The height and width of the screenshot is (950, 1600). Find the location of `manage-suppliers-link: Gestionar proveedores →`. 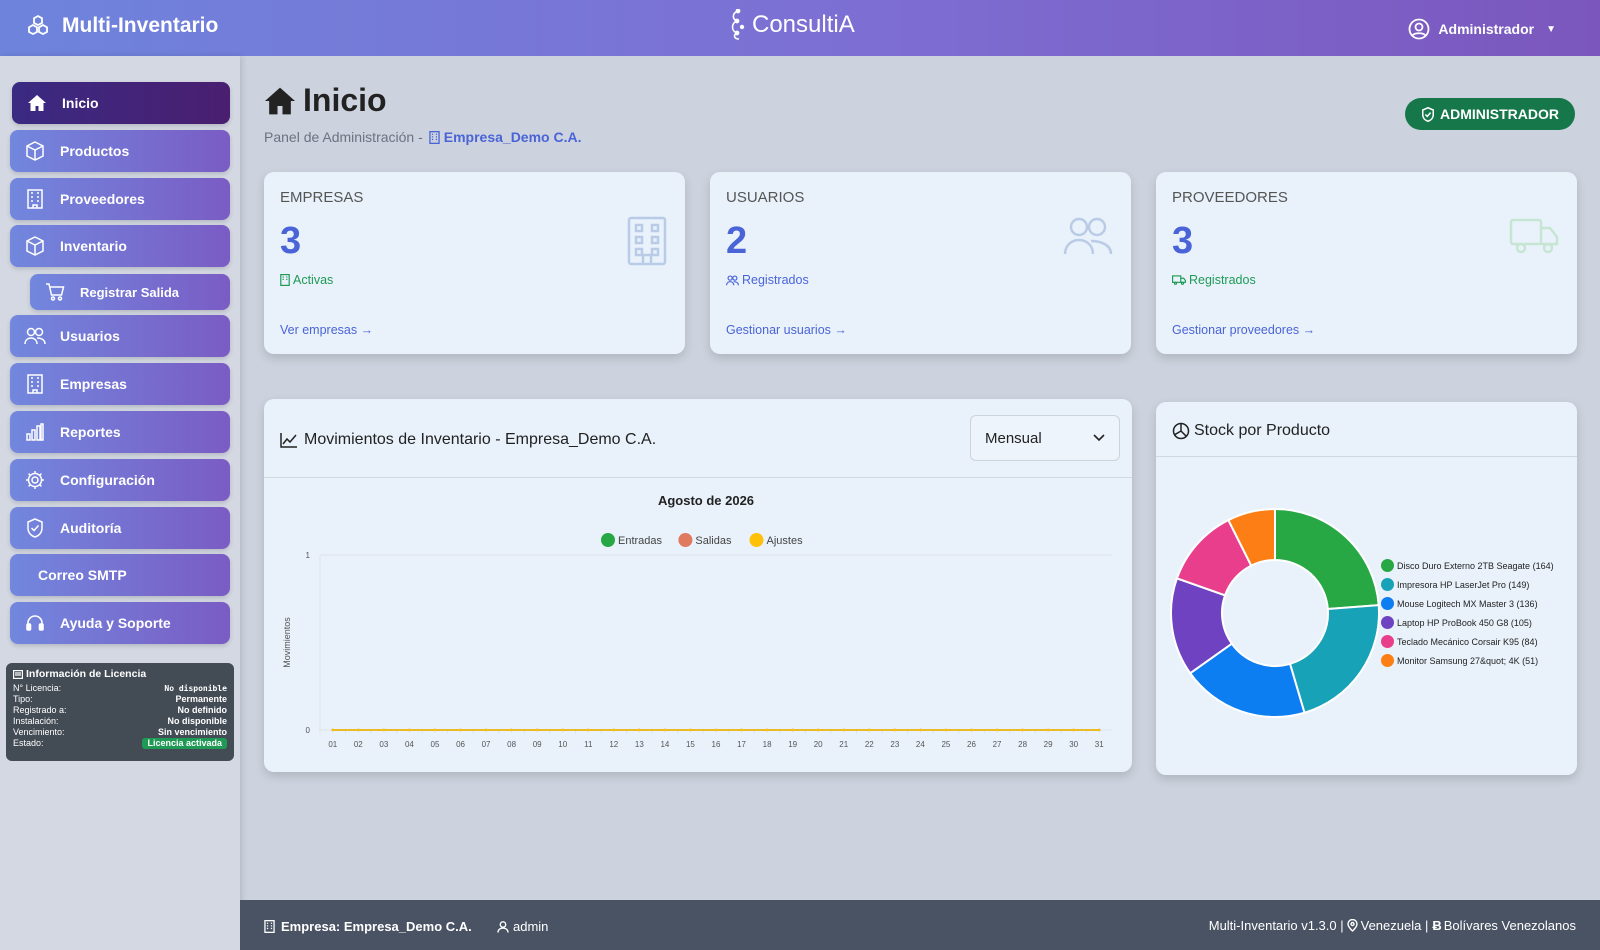

manage-suppliers-link: Gestionar proveedores → is located at coordinates (1243, 330).